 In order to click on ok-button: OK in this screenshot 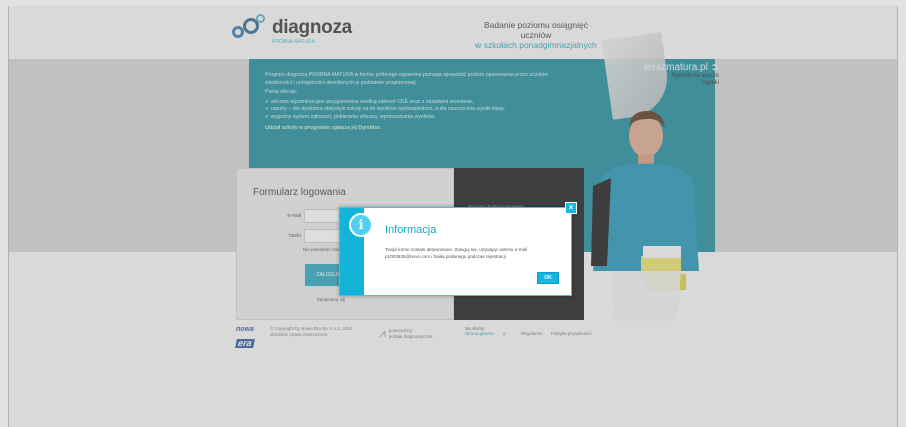, I will do `click(548, 278)`.